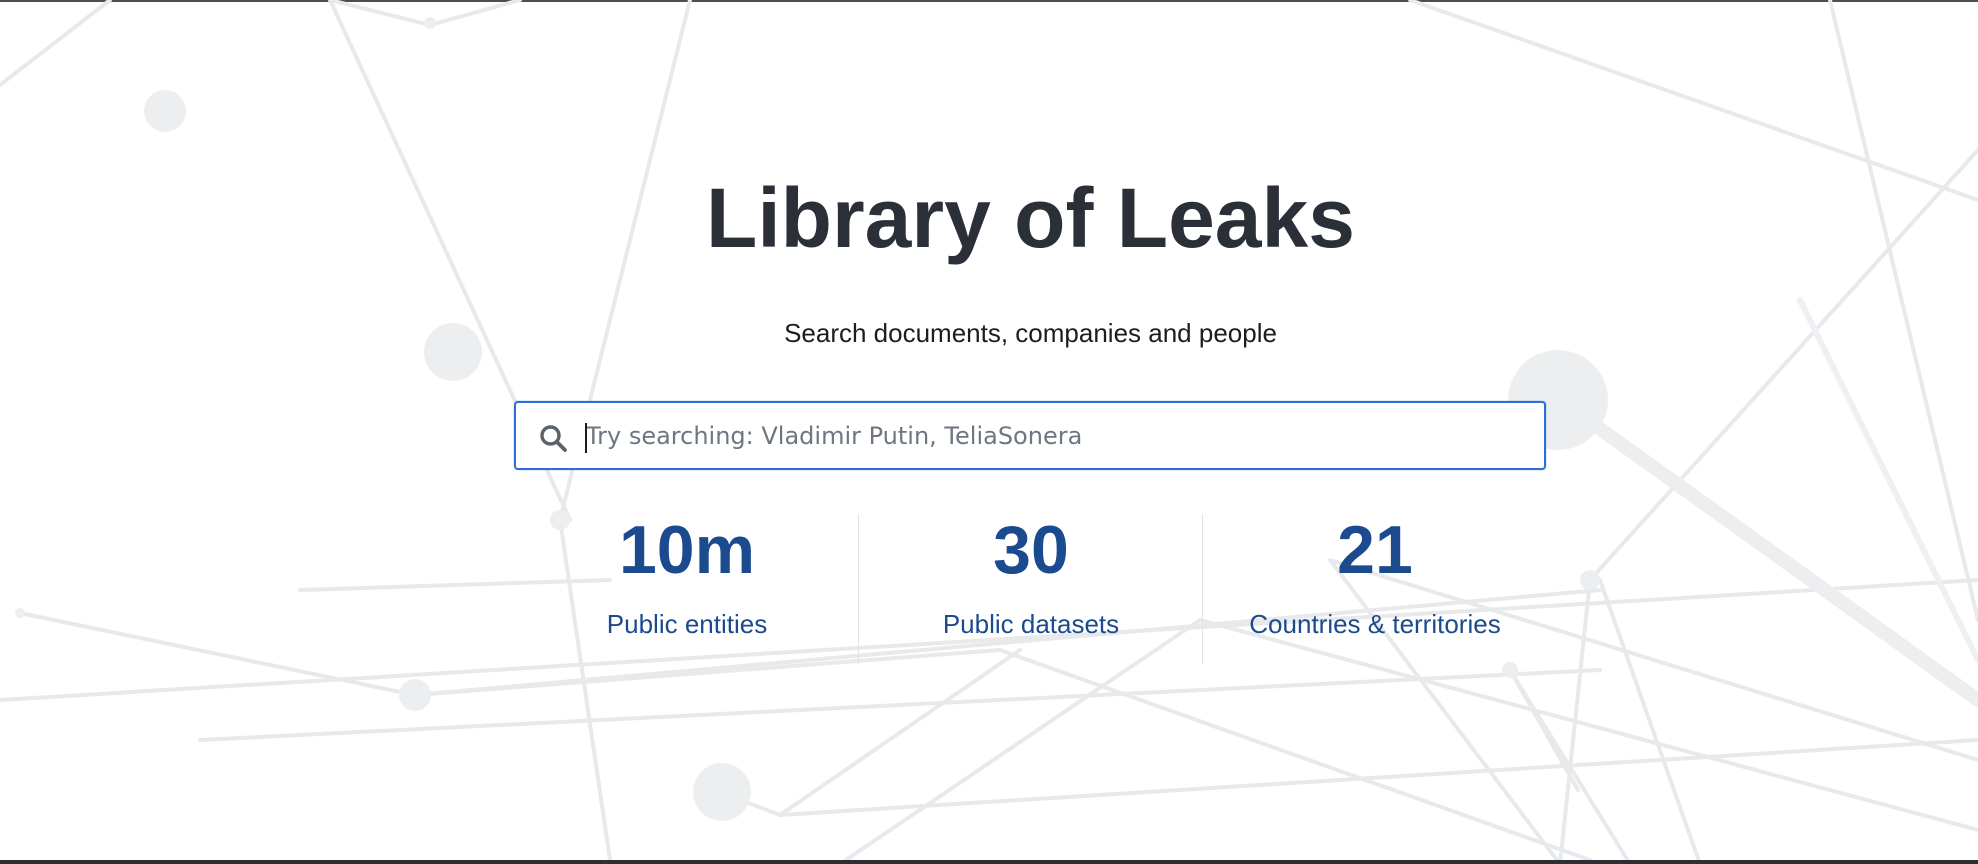  What do you see at coordinates (1375, 550) in the screenshot?
I see `stat-value: 21` at bounding box center [1375, 550].